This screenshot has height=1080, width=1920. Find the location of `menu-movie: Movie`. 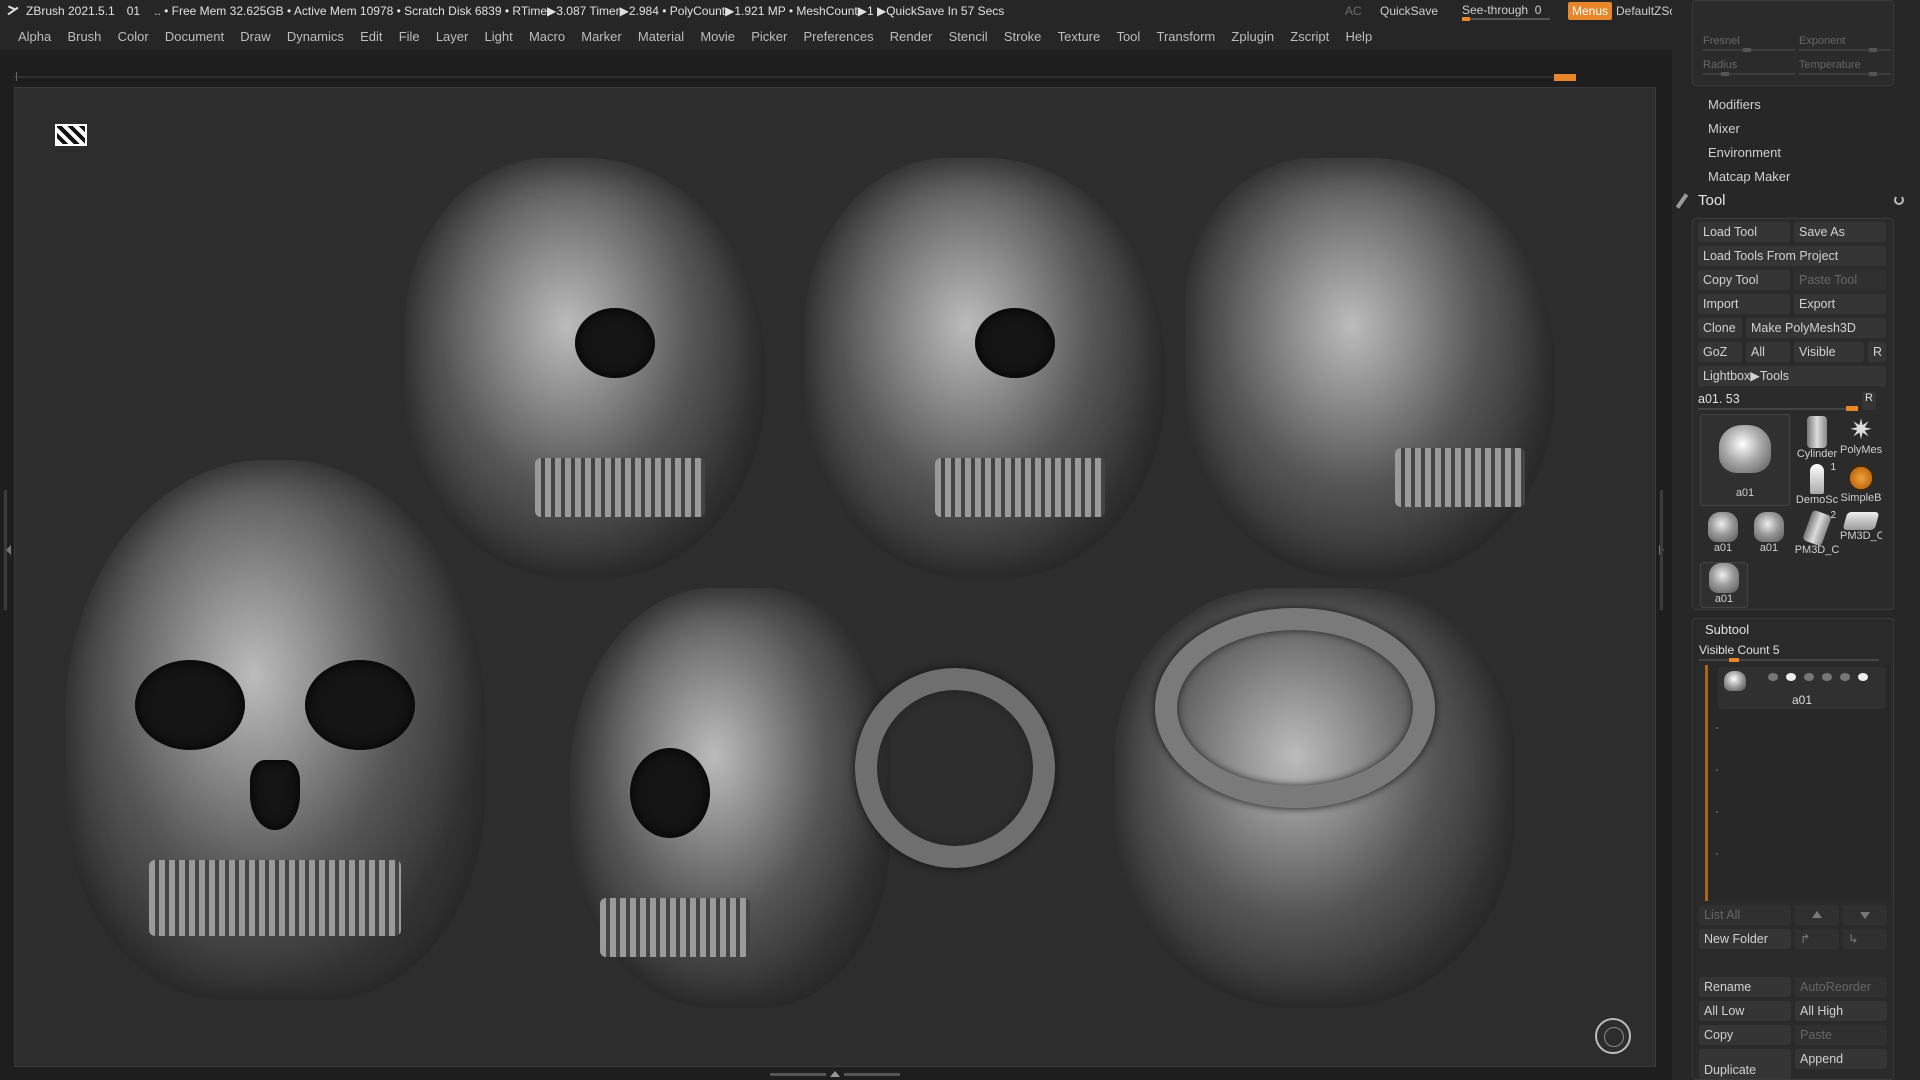

menu-movie: Movie is located at coordinates (717, 36).